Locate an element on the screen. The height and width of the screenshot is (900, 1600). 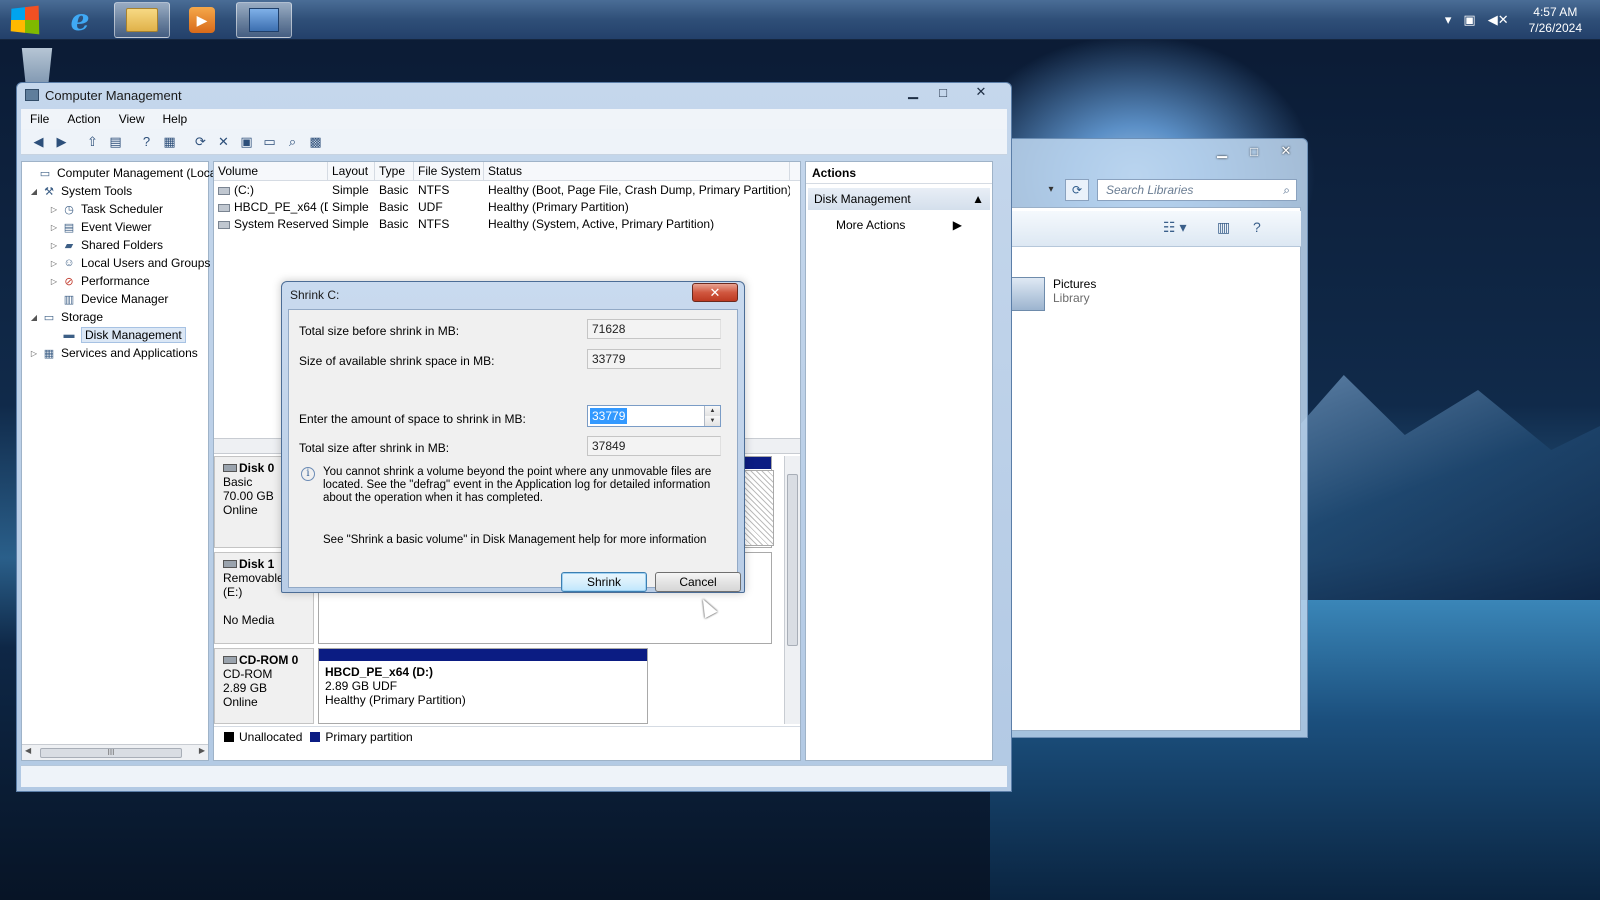
more-actions-item: More Actions ▶ is located at coordinates (899, 225).